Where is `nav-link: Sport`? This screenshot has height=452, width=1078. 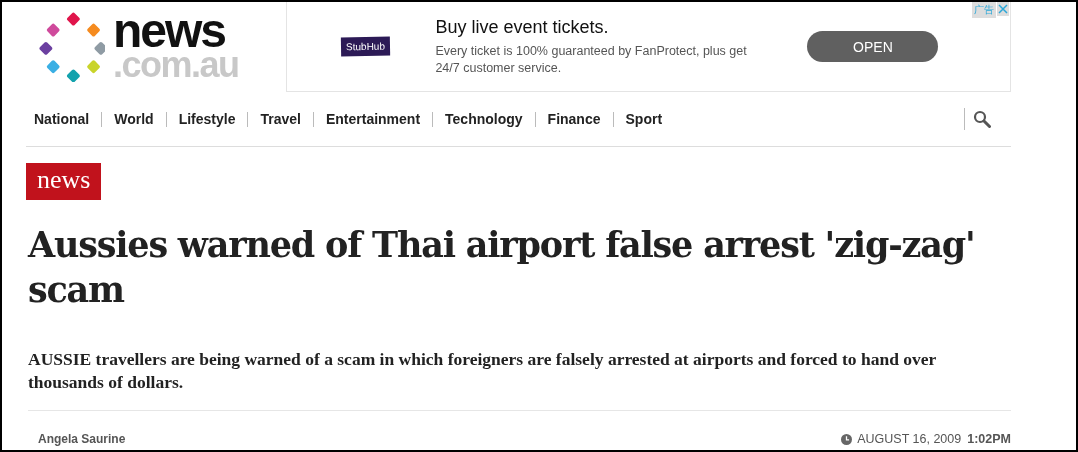
nav-link: Sport is located at coordinates (644, 119).